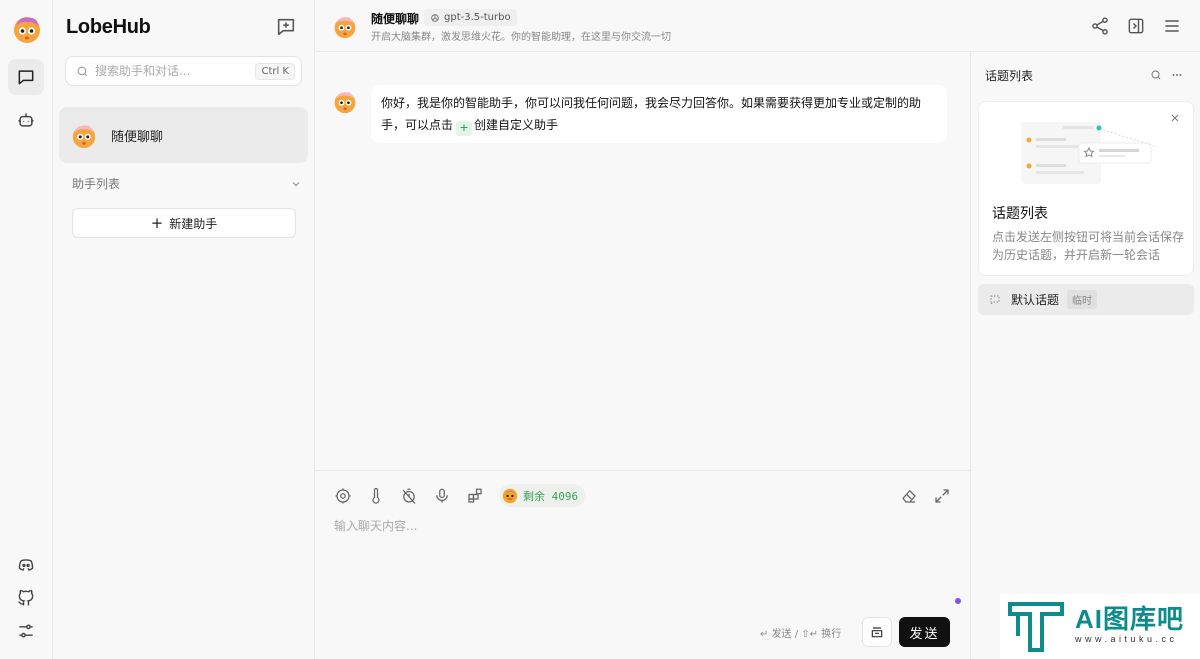  I want to click on openai-icon, so click(435, 17).